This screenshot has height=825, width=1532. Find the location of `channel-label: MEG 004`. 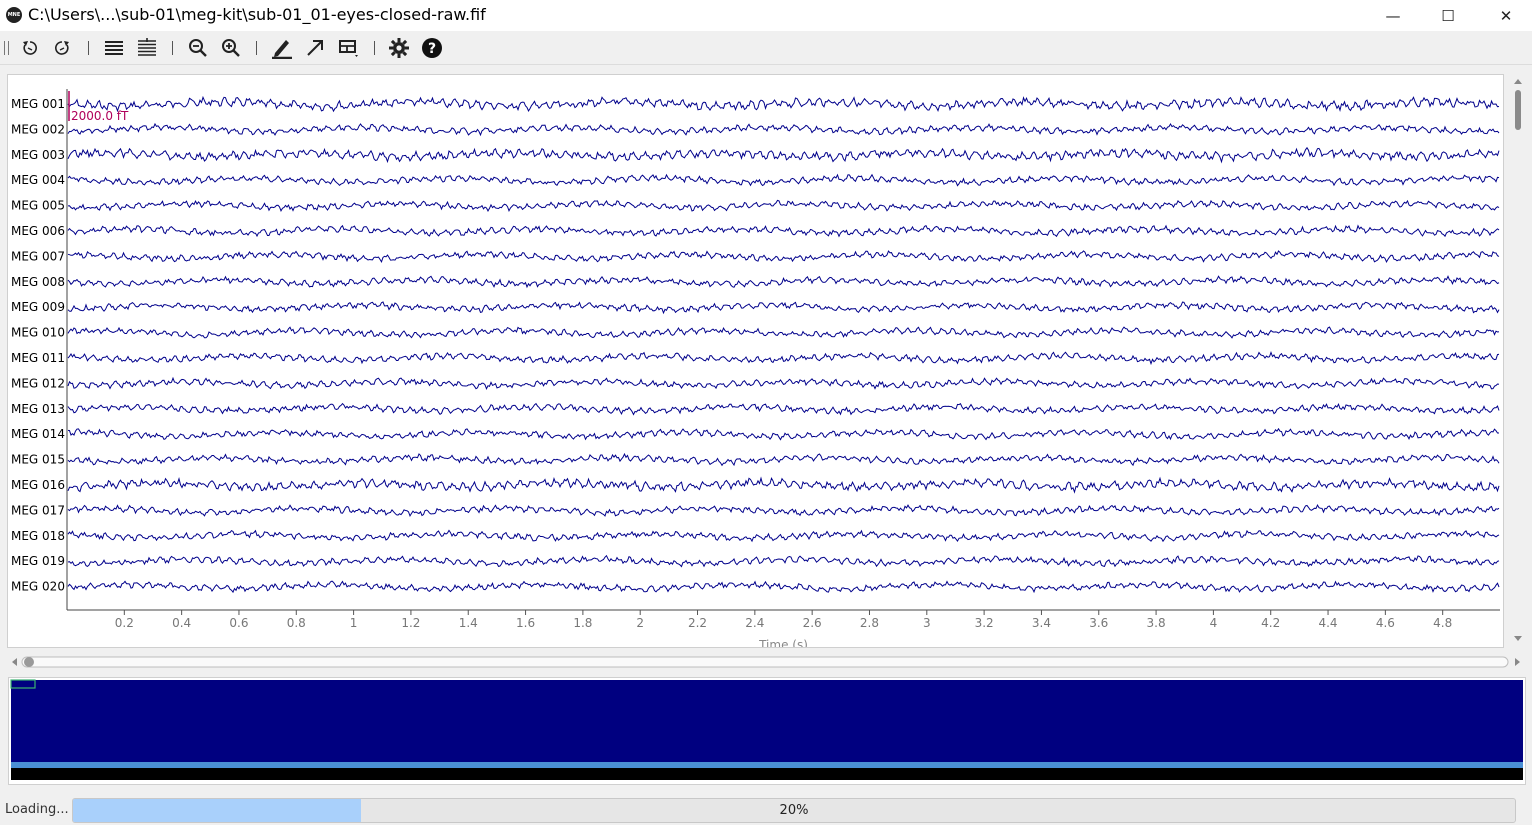

channel-label: MEG 004 is located at coordinates (38, 180).